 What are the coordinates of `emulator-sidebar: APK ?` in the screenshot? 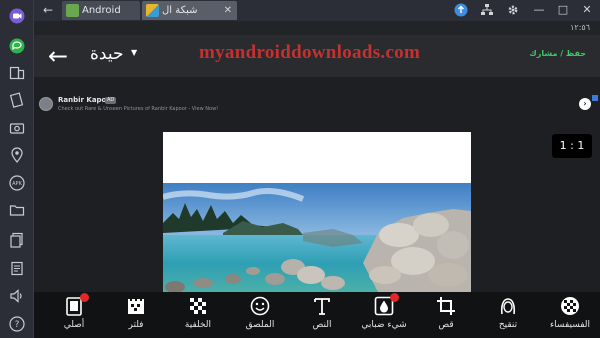 It's located at (17, 169).